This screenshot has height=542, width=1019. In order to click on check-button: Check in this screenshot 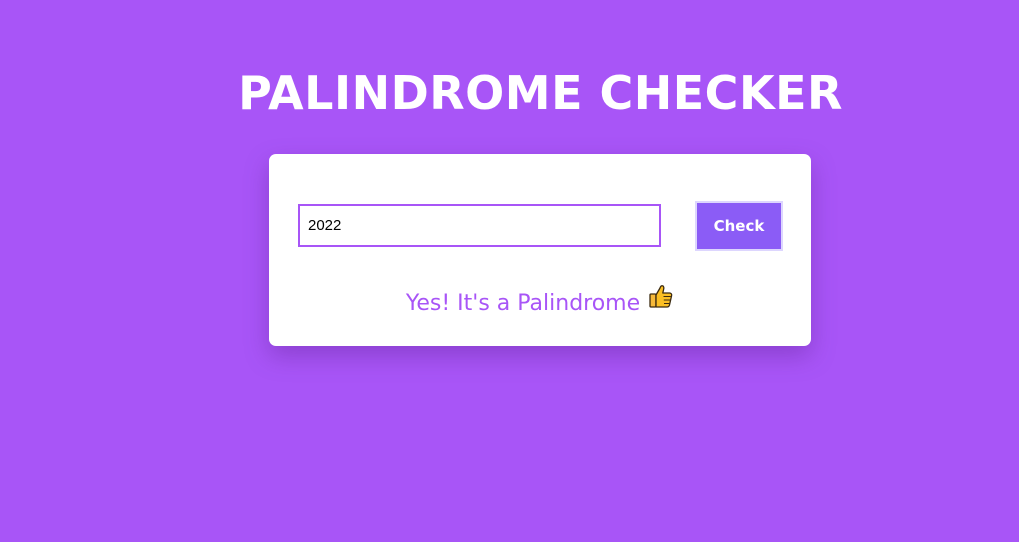, I will do `click(739, 226)`.